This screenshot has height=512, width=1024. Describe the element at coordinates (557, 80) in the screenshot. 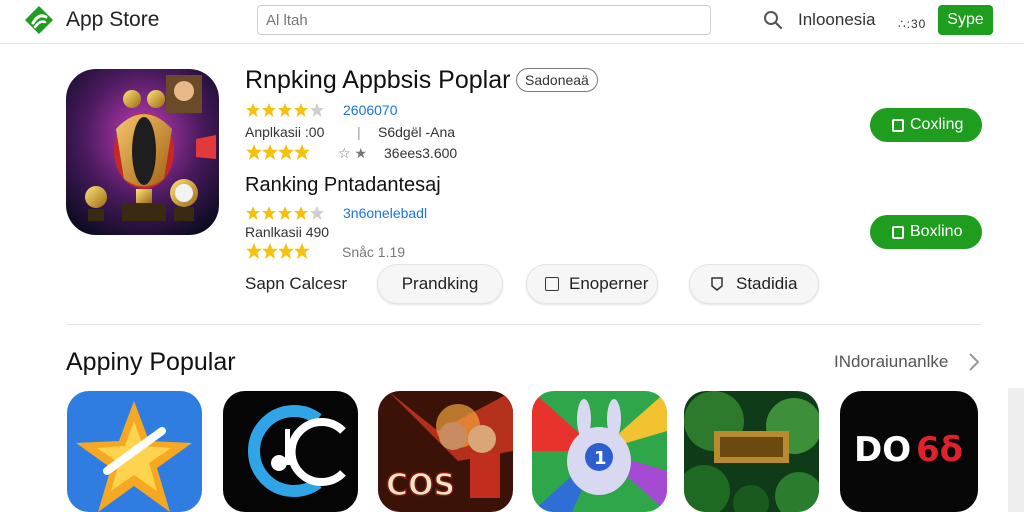

I see `region-chip: Sadoneaä` at that location.